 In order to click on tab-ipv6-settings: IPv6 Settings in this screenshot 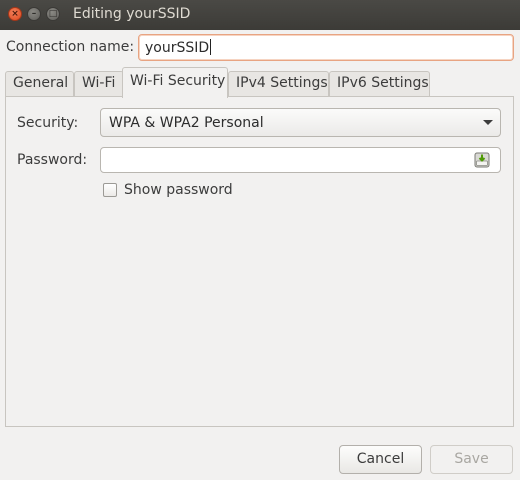, I will do `click(379, 84)`.